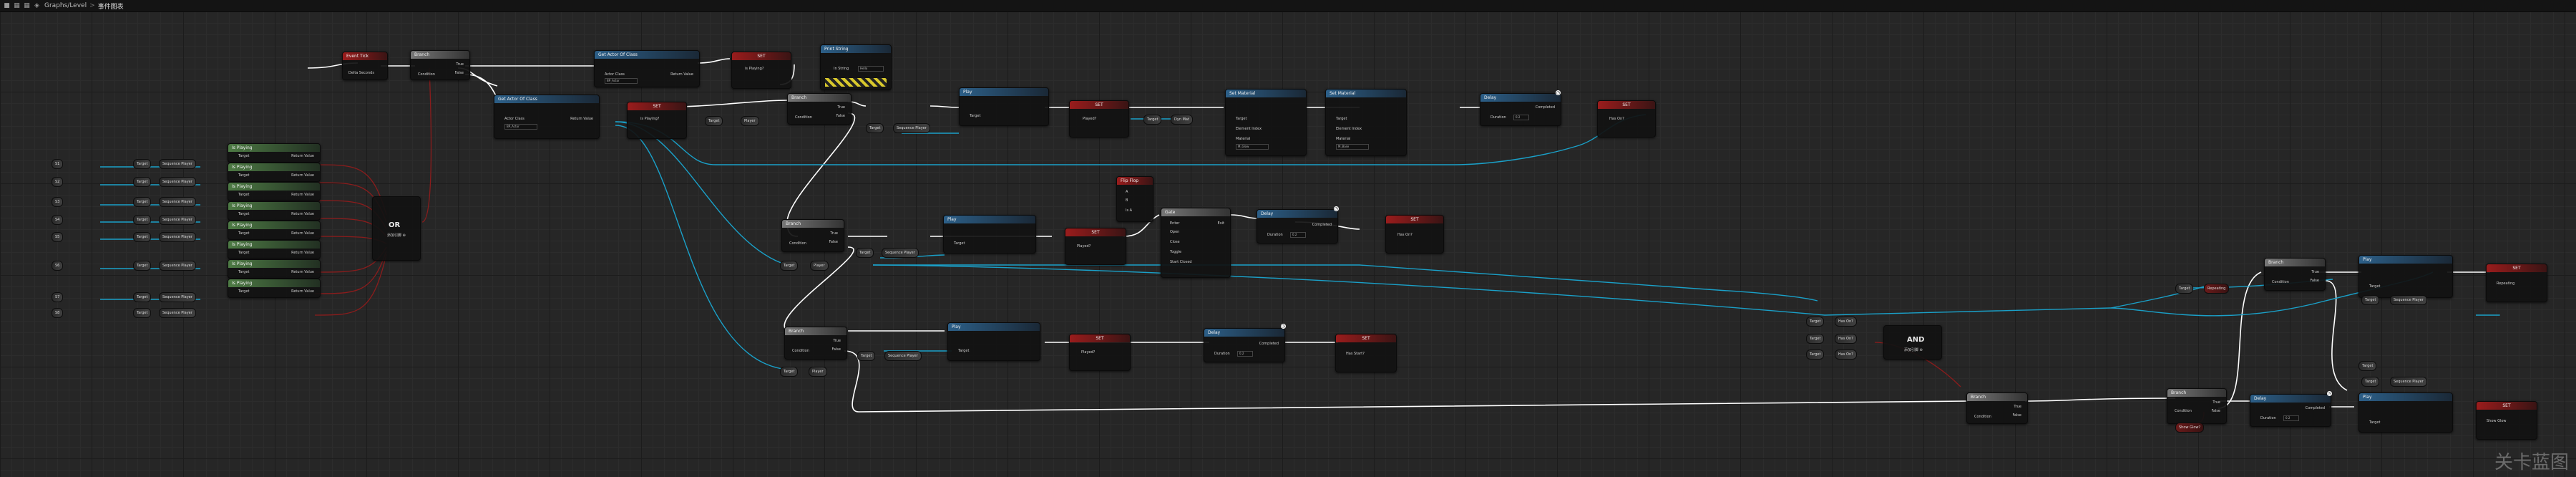 This screenshot has height=477, width=2576. Describe the element at coordinates (2497, 421) in the screenshot. I see `variable-pin: Show Glow` at that location.